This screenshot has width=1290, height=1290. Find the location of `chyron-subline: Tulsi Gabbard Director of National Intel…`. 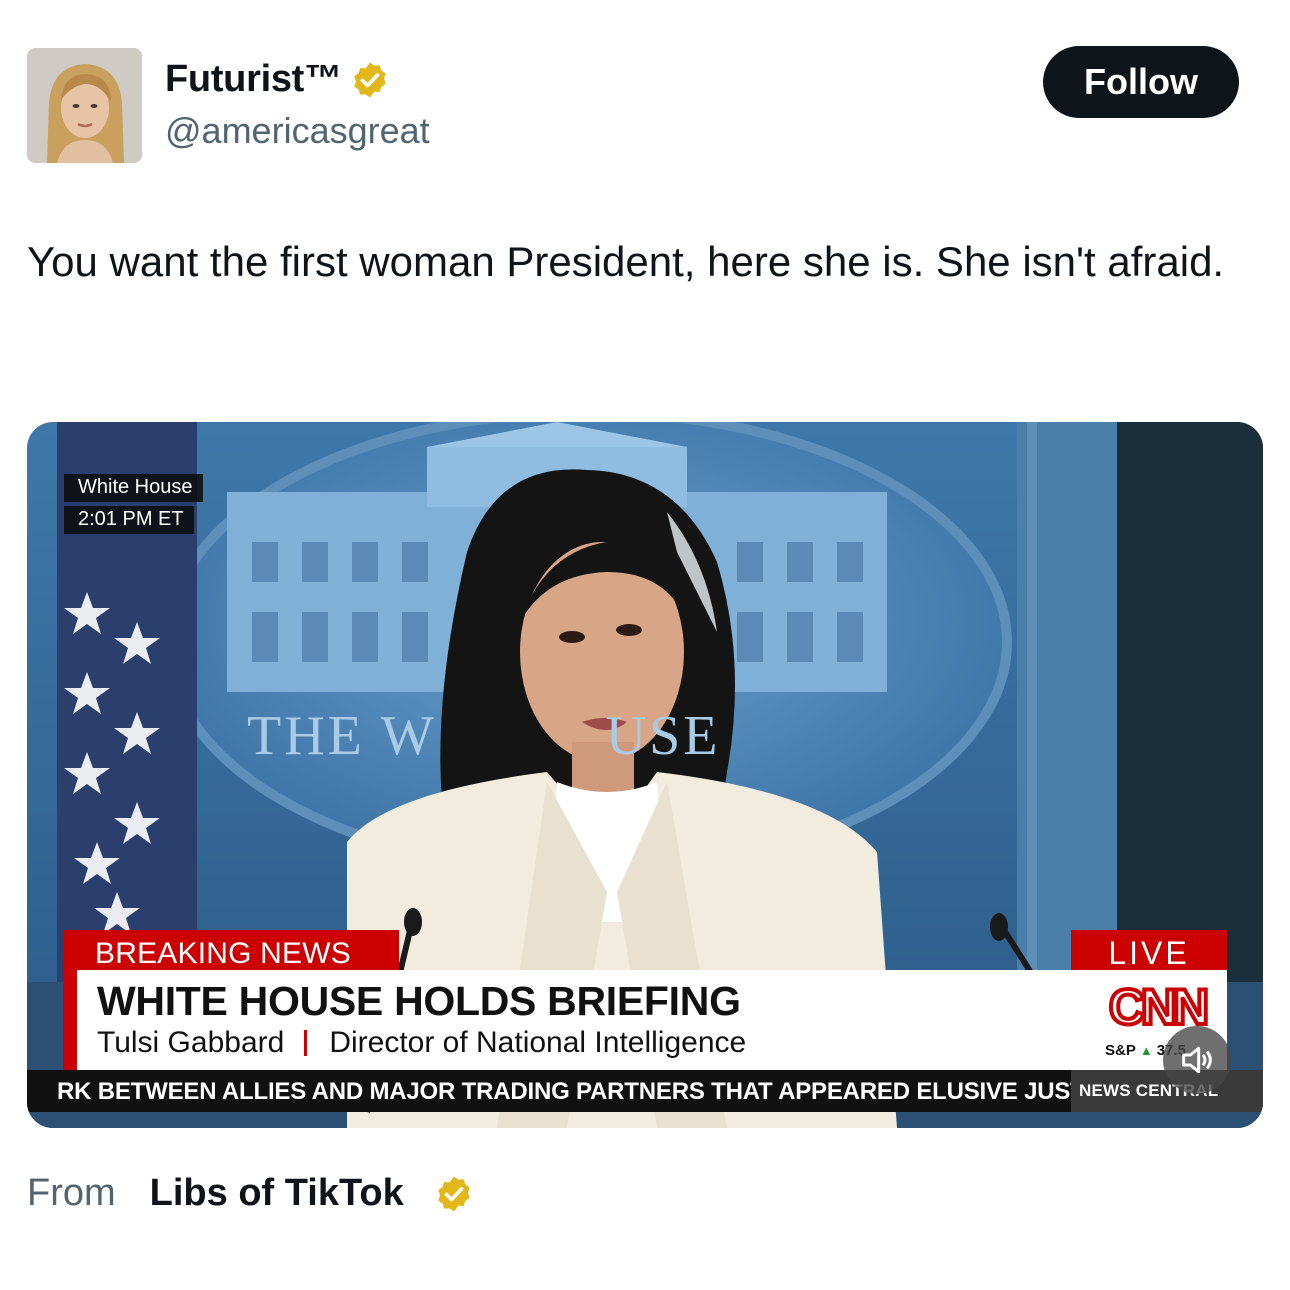

chyron-subline: Tulsi Gabbard Director of National Intel… is located at coordinates (421, 1043).